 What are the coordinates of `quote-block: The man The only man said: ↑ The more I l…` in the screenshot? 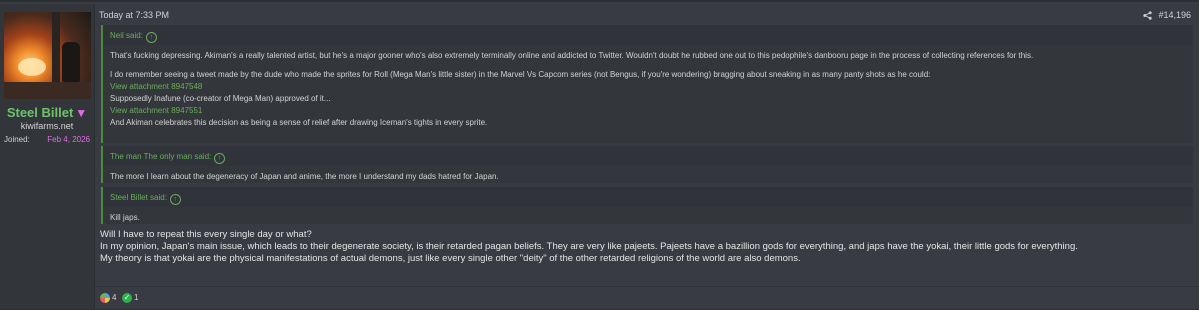 It's located at (647, 164).